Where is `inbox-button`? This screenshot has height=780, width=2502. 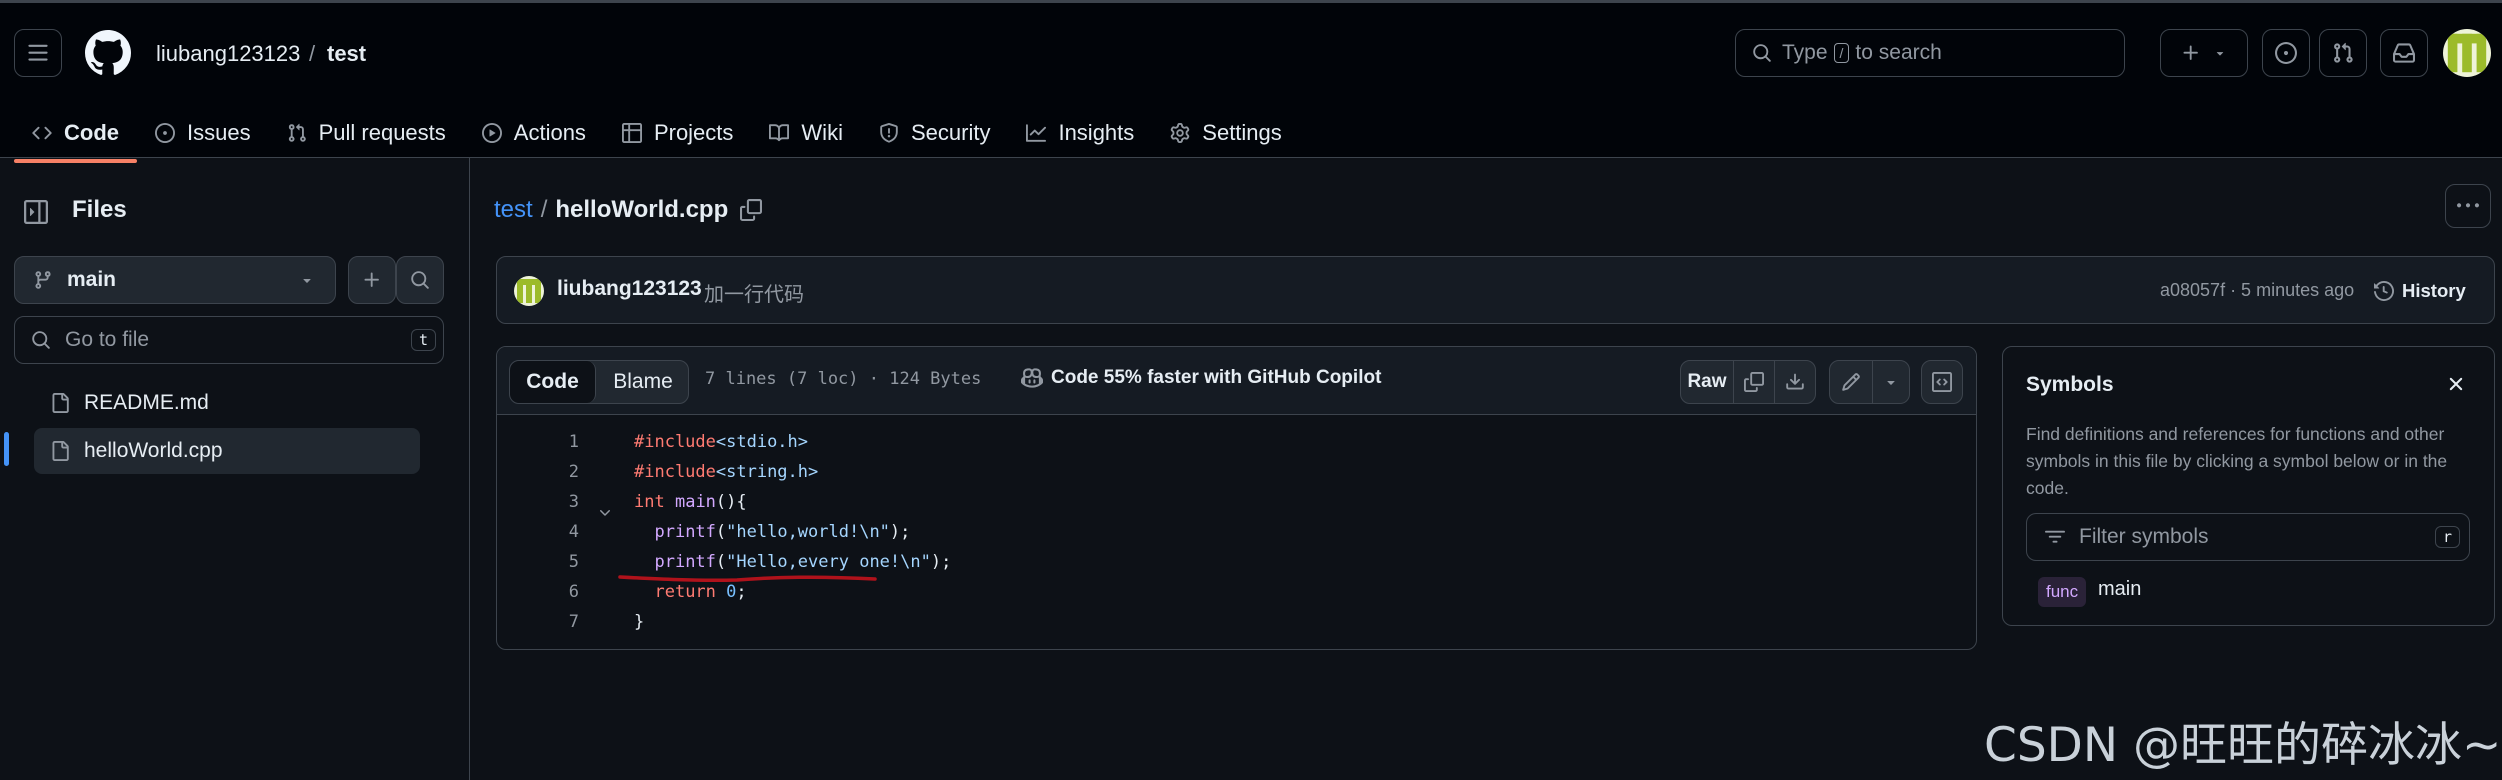 inbox-button is located at coordinates (2404, 53).